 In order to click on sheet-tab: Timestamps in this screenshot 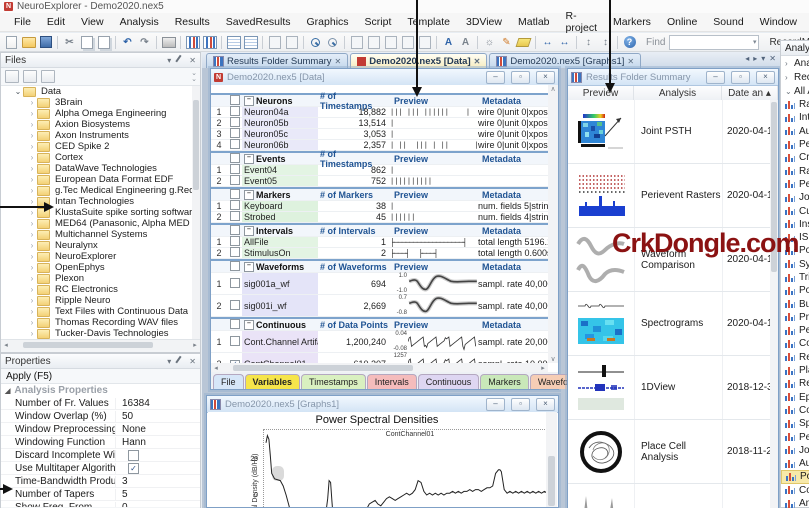, I will do `click(333, 381)`.